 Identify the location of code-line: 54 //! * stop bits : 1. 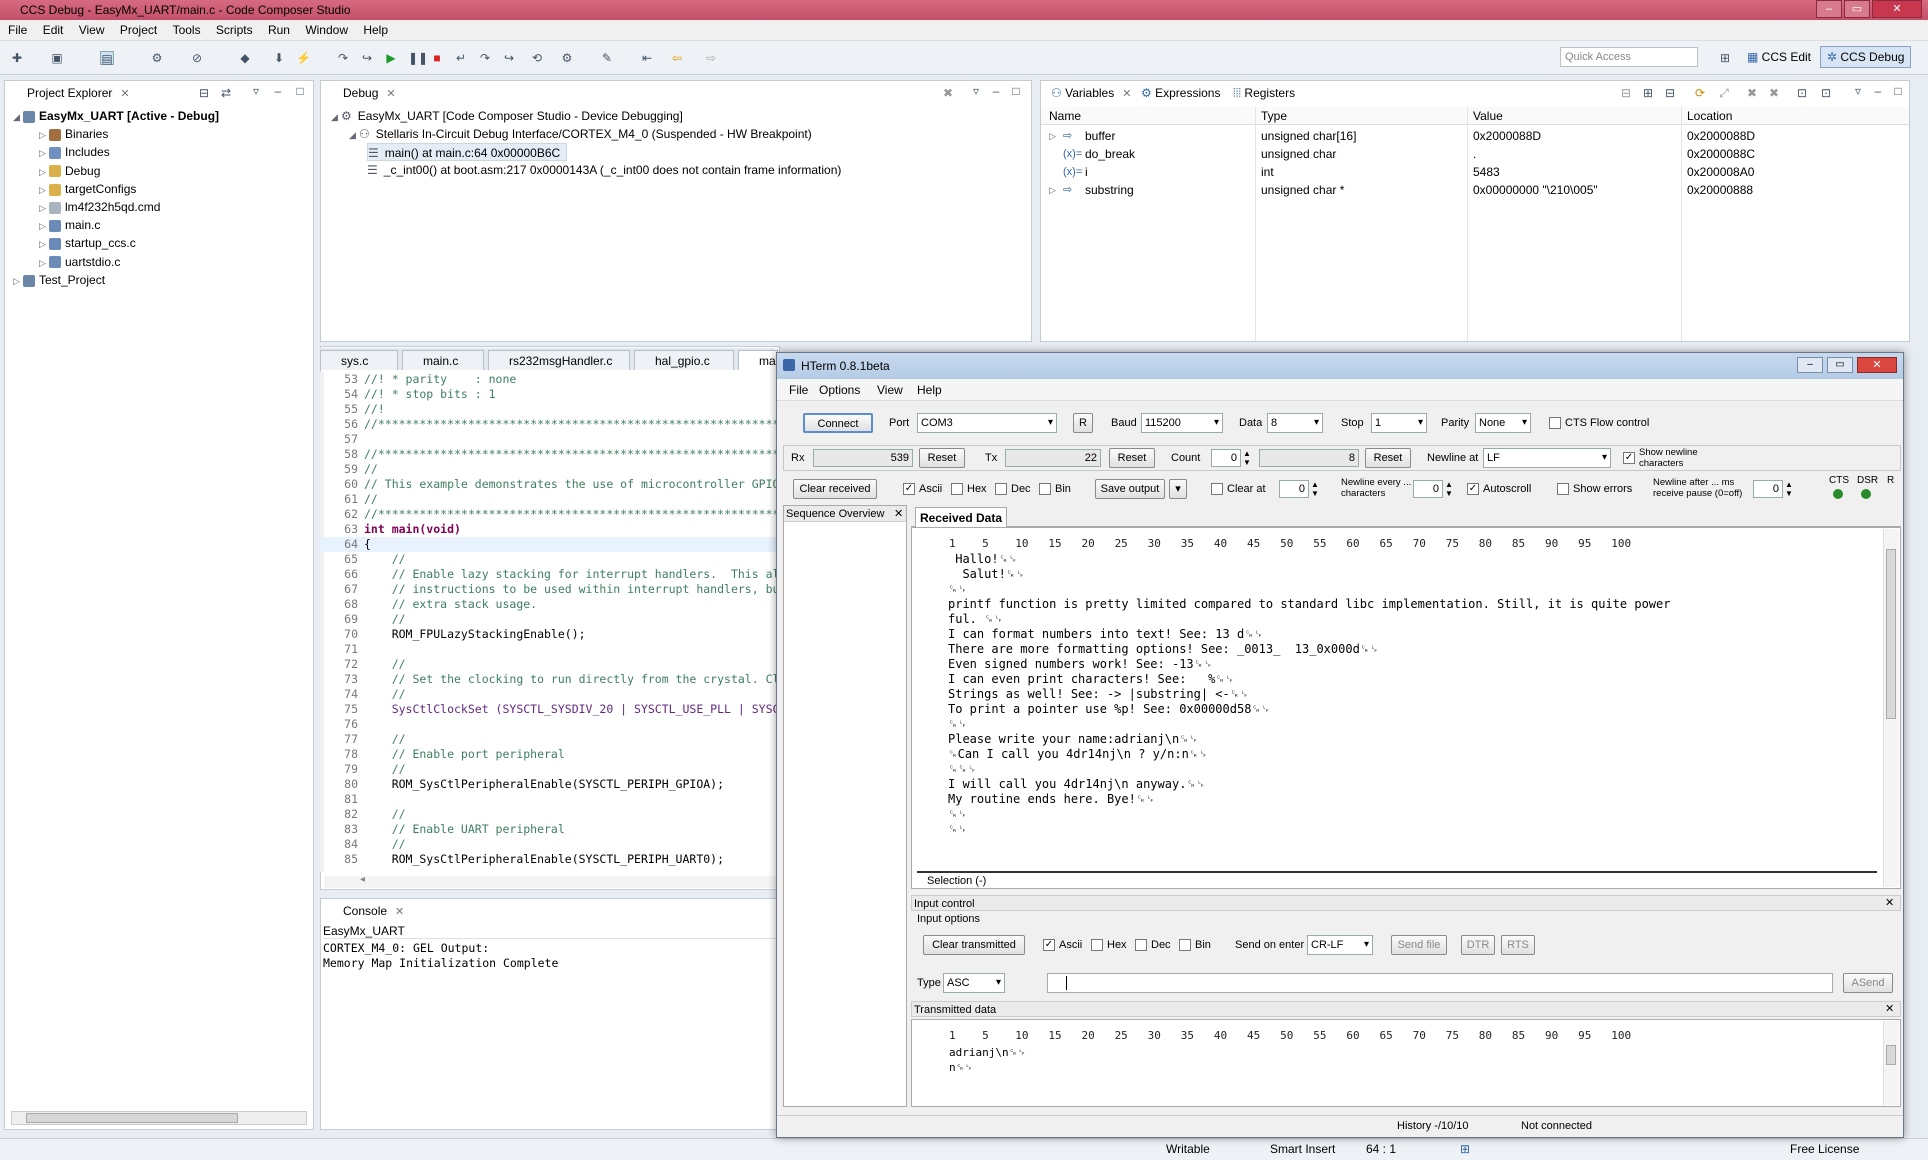
(548, 394).